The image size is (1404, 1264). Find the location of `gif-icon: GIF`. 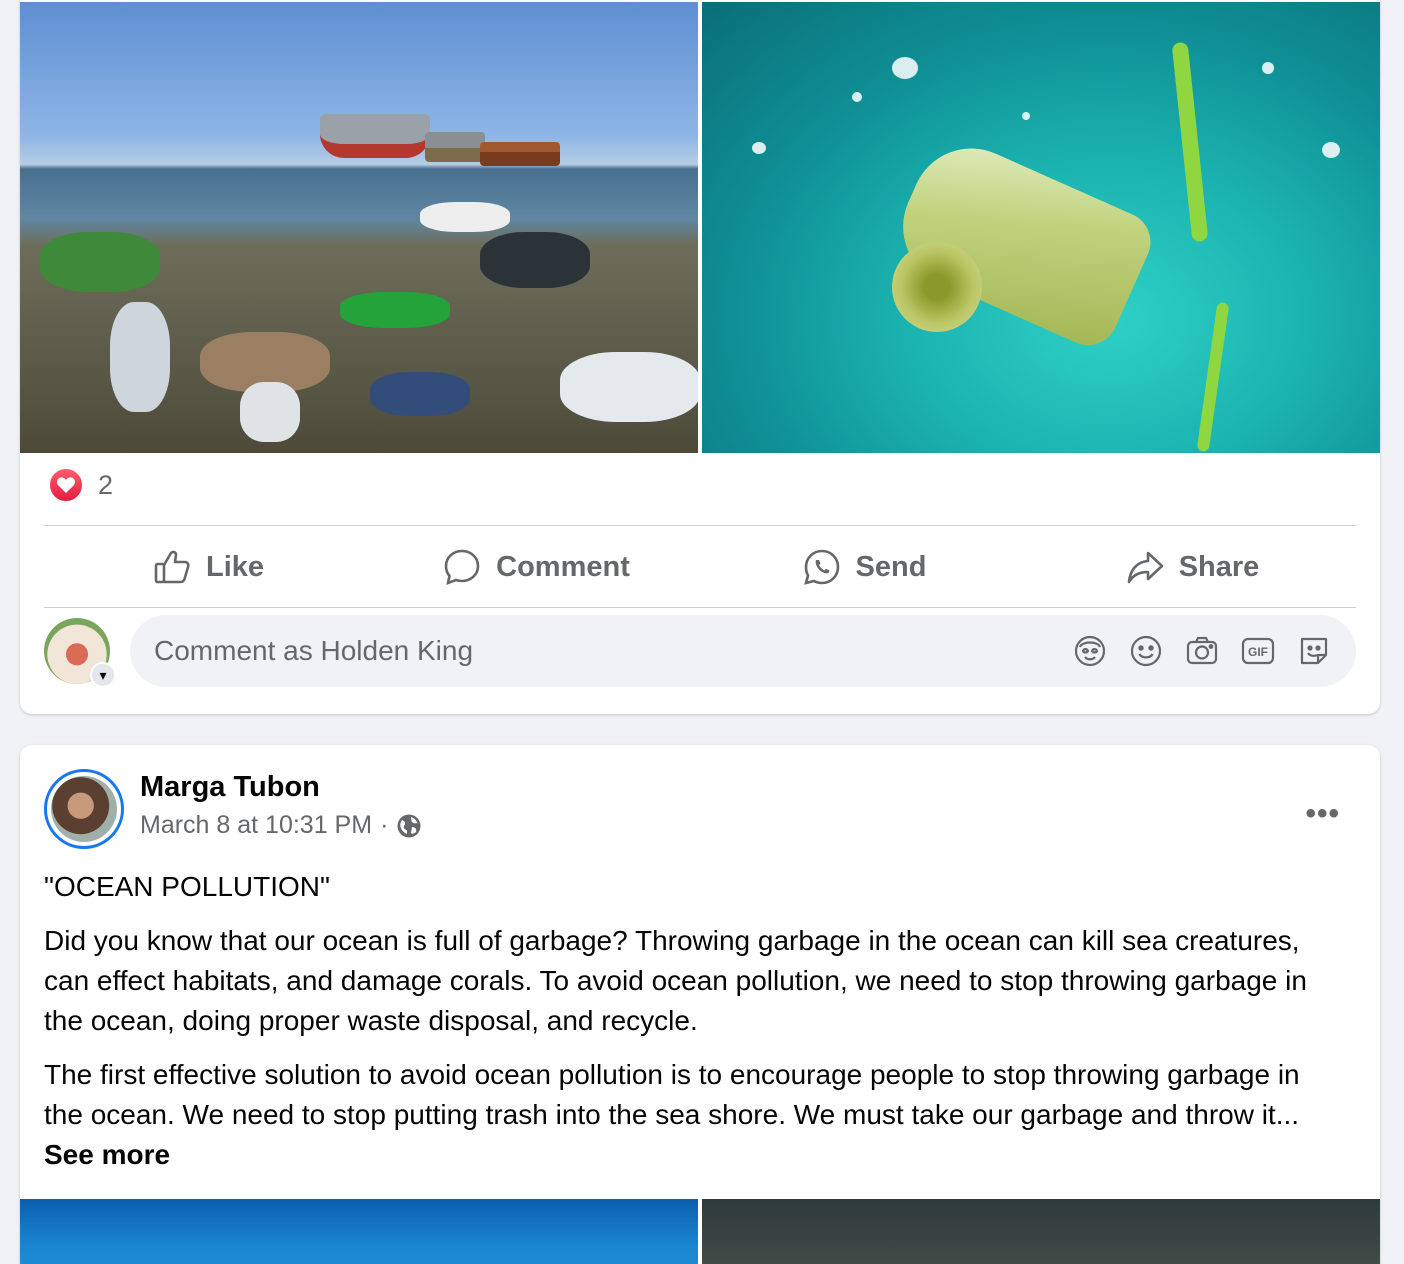

gif-icon: GIF is located at coordinates (1258, 651).